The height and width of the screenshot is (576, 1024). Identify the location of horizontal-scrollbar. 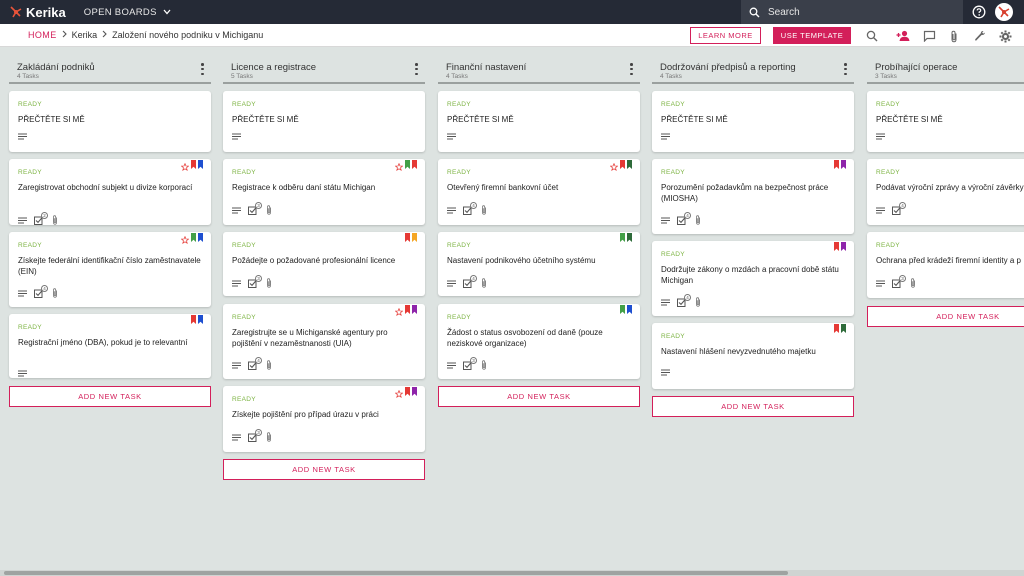
(512, 573).